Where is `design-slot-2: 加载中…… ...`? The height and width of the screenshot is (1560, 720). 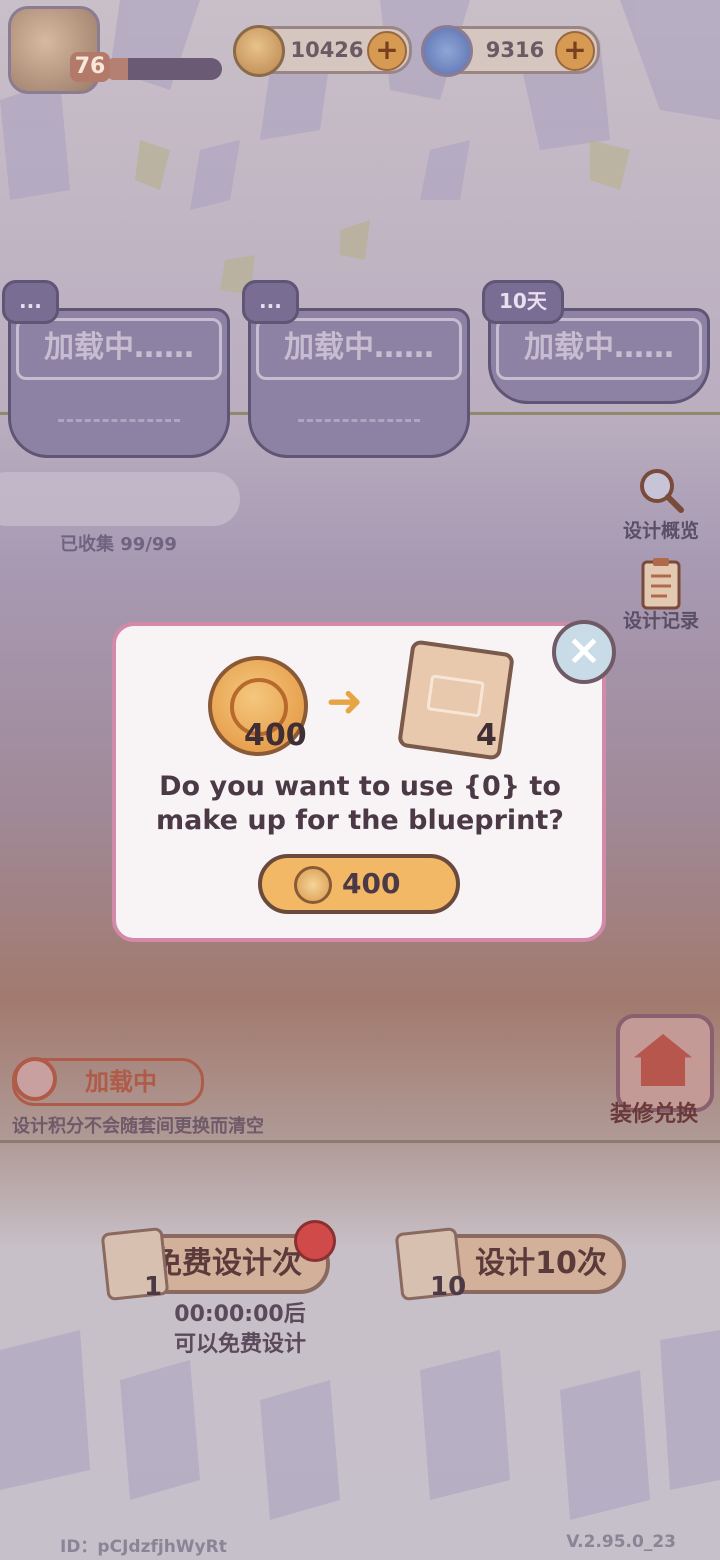 design-slot-2: 加载中…… ... is located at coordinates (356, 369).